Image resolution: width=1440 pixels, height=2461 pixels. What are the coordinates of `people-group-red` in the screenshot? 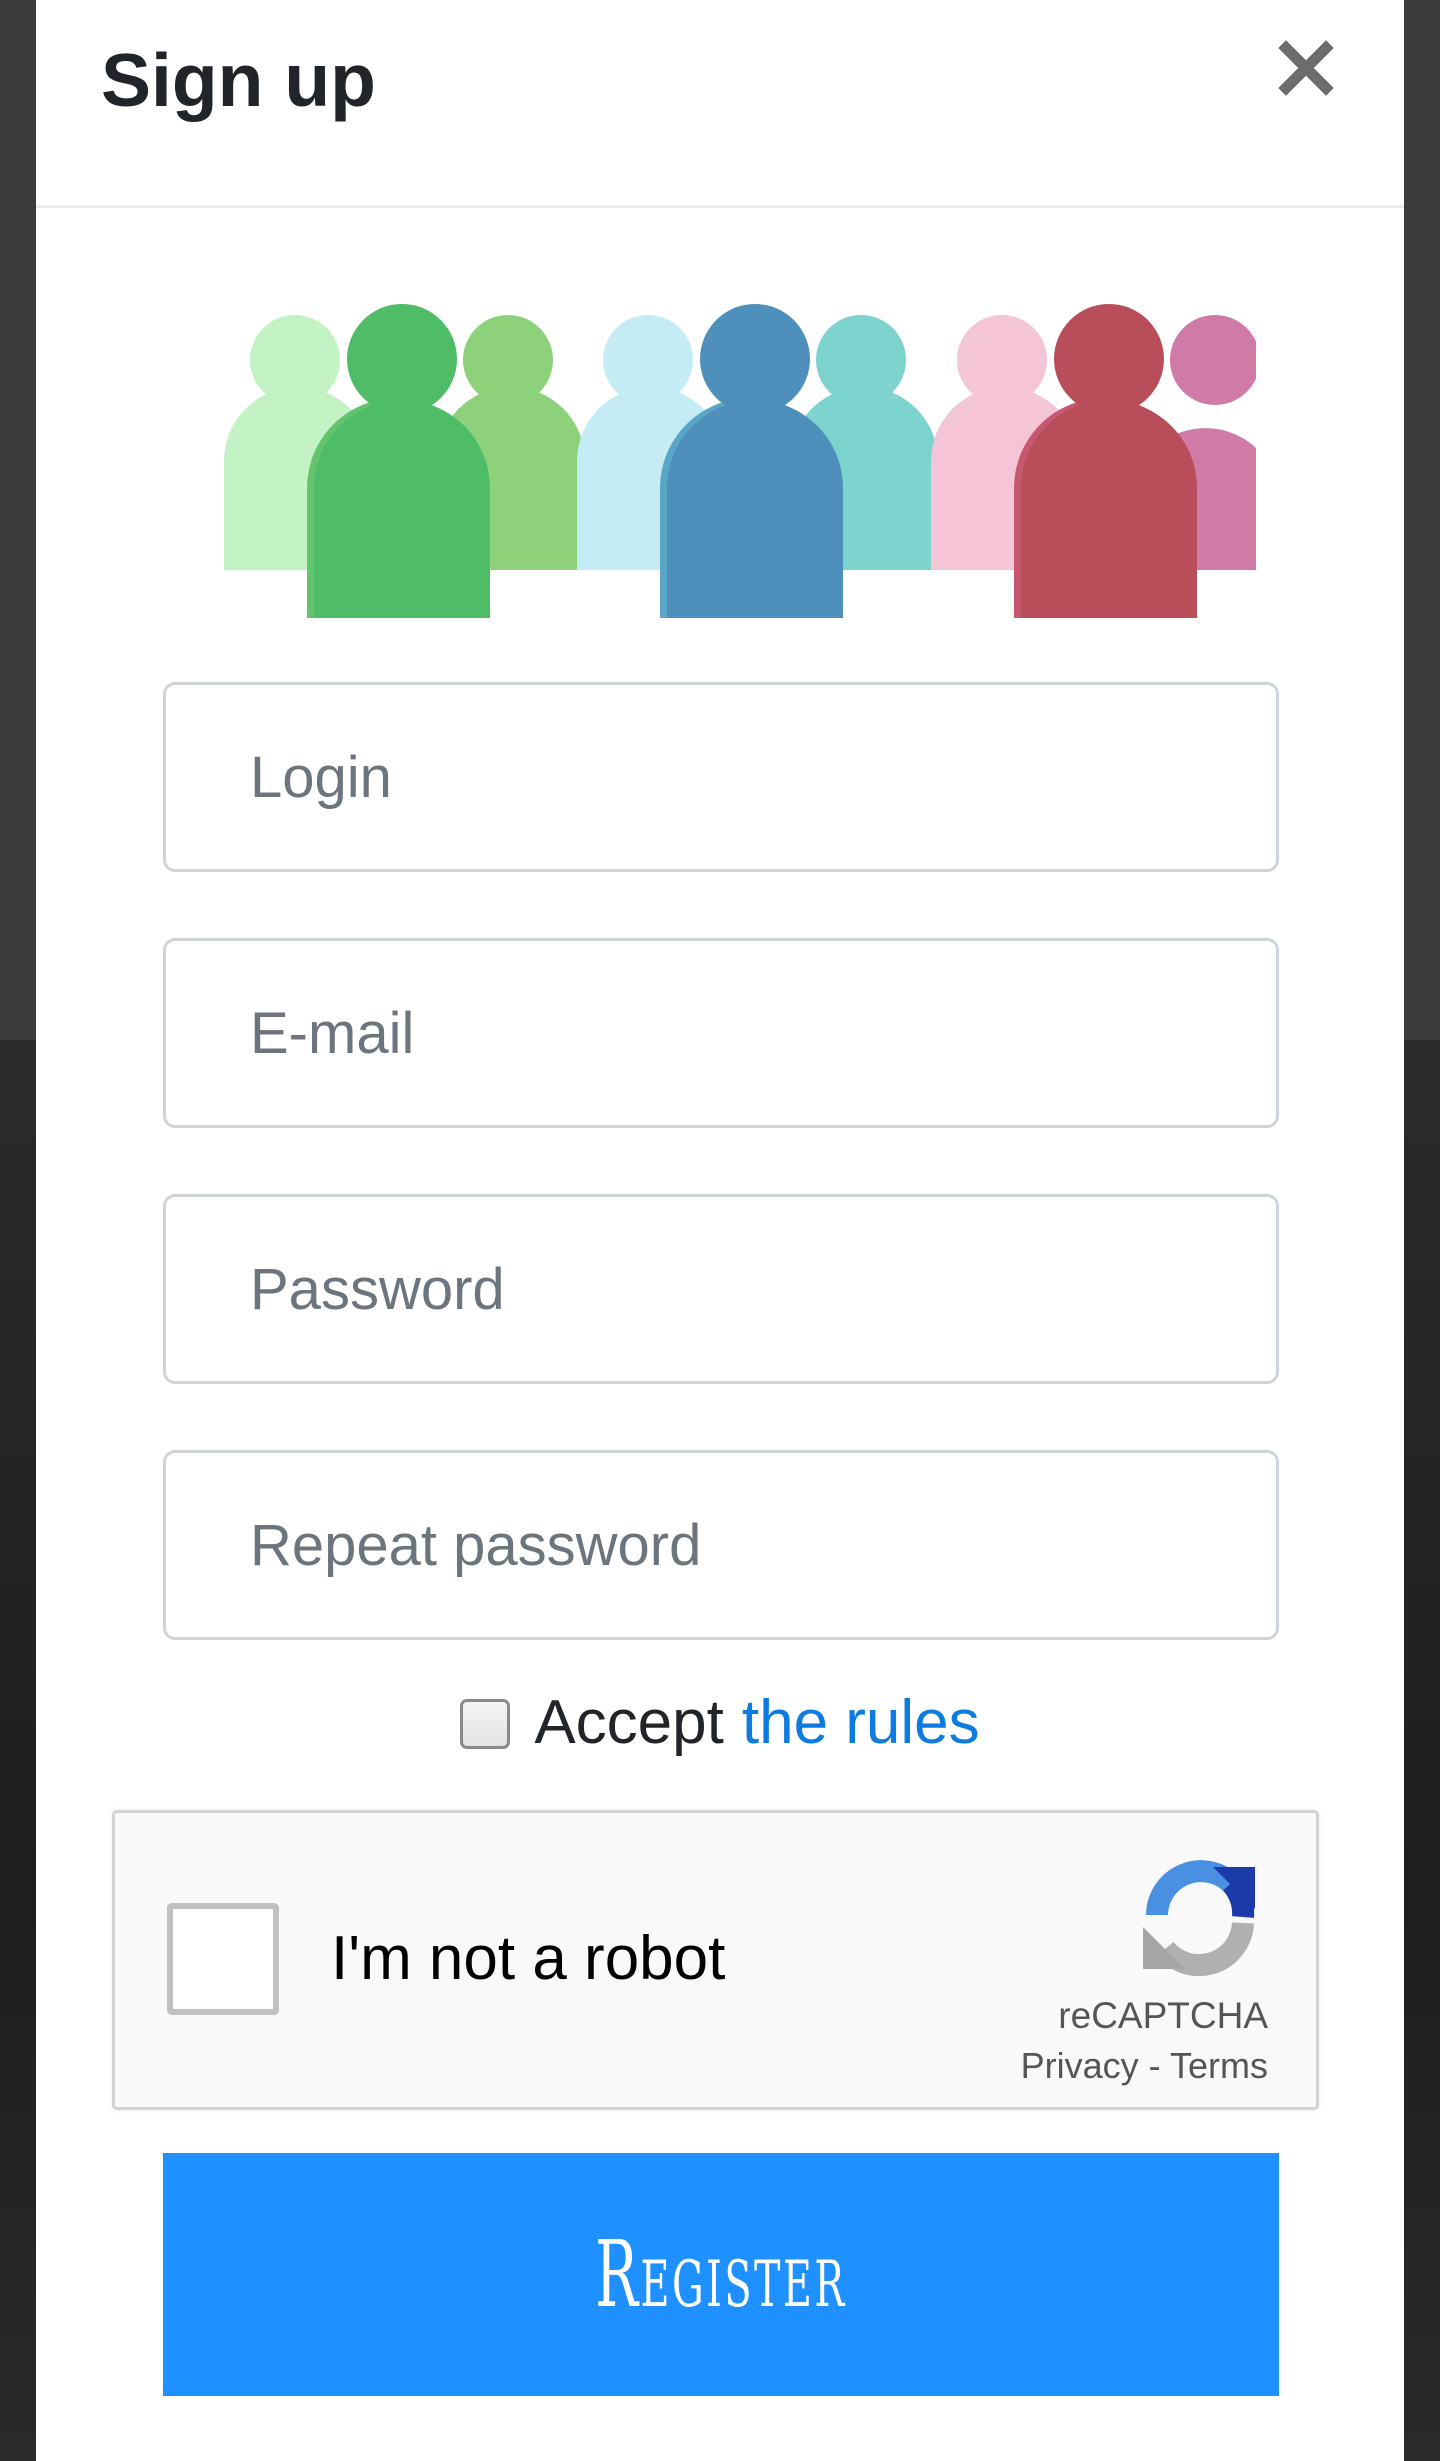 It's located at (1093, 461).